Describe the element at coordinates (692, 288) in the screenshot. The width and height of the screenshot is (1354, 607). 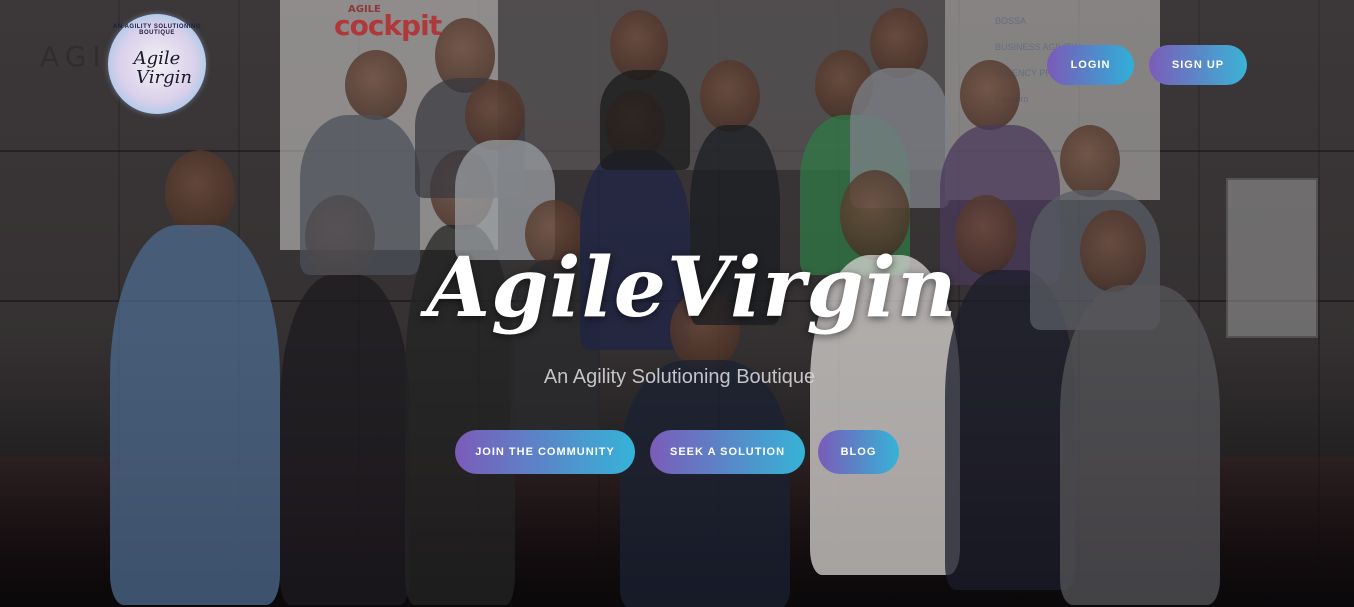
I see `hero-title: AgileVirgin` at that location.